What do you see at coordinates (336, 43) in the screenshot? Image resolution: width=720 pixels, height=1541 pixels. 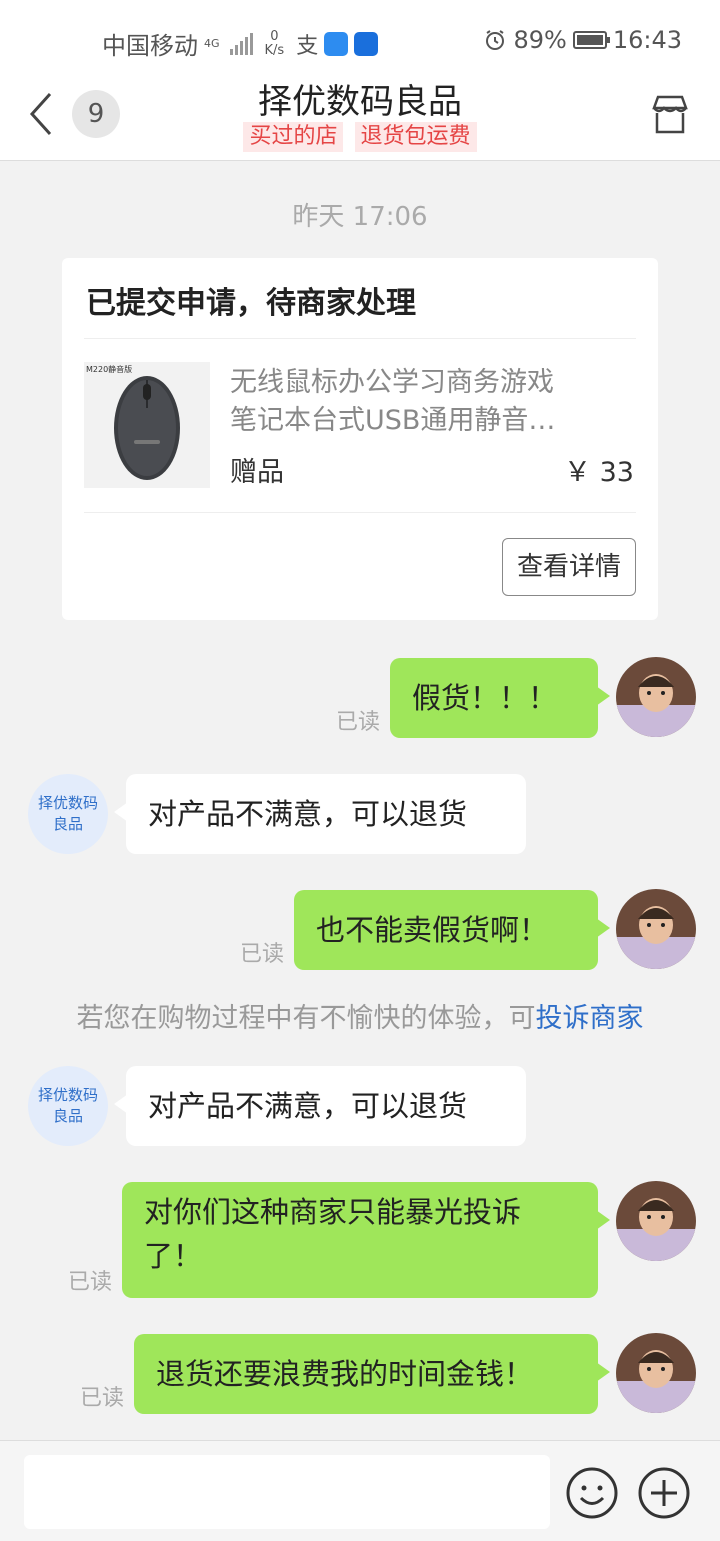 I see `app-notification-icon` at bounding box center [336, 43].